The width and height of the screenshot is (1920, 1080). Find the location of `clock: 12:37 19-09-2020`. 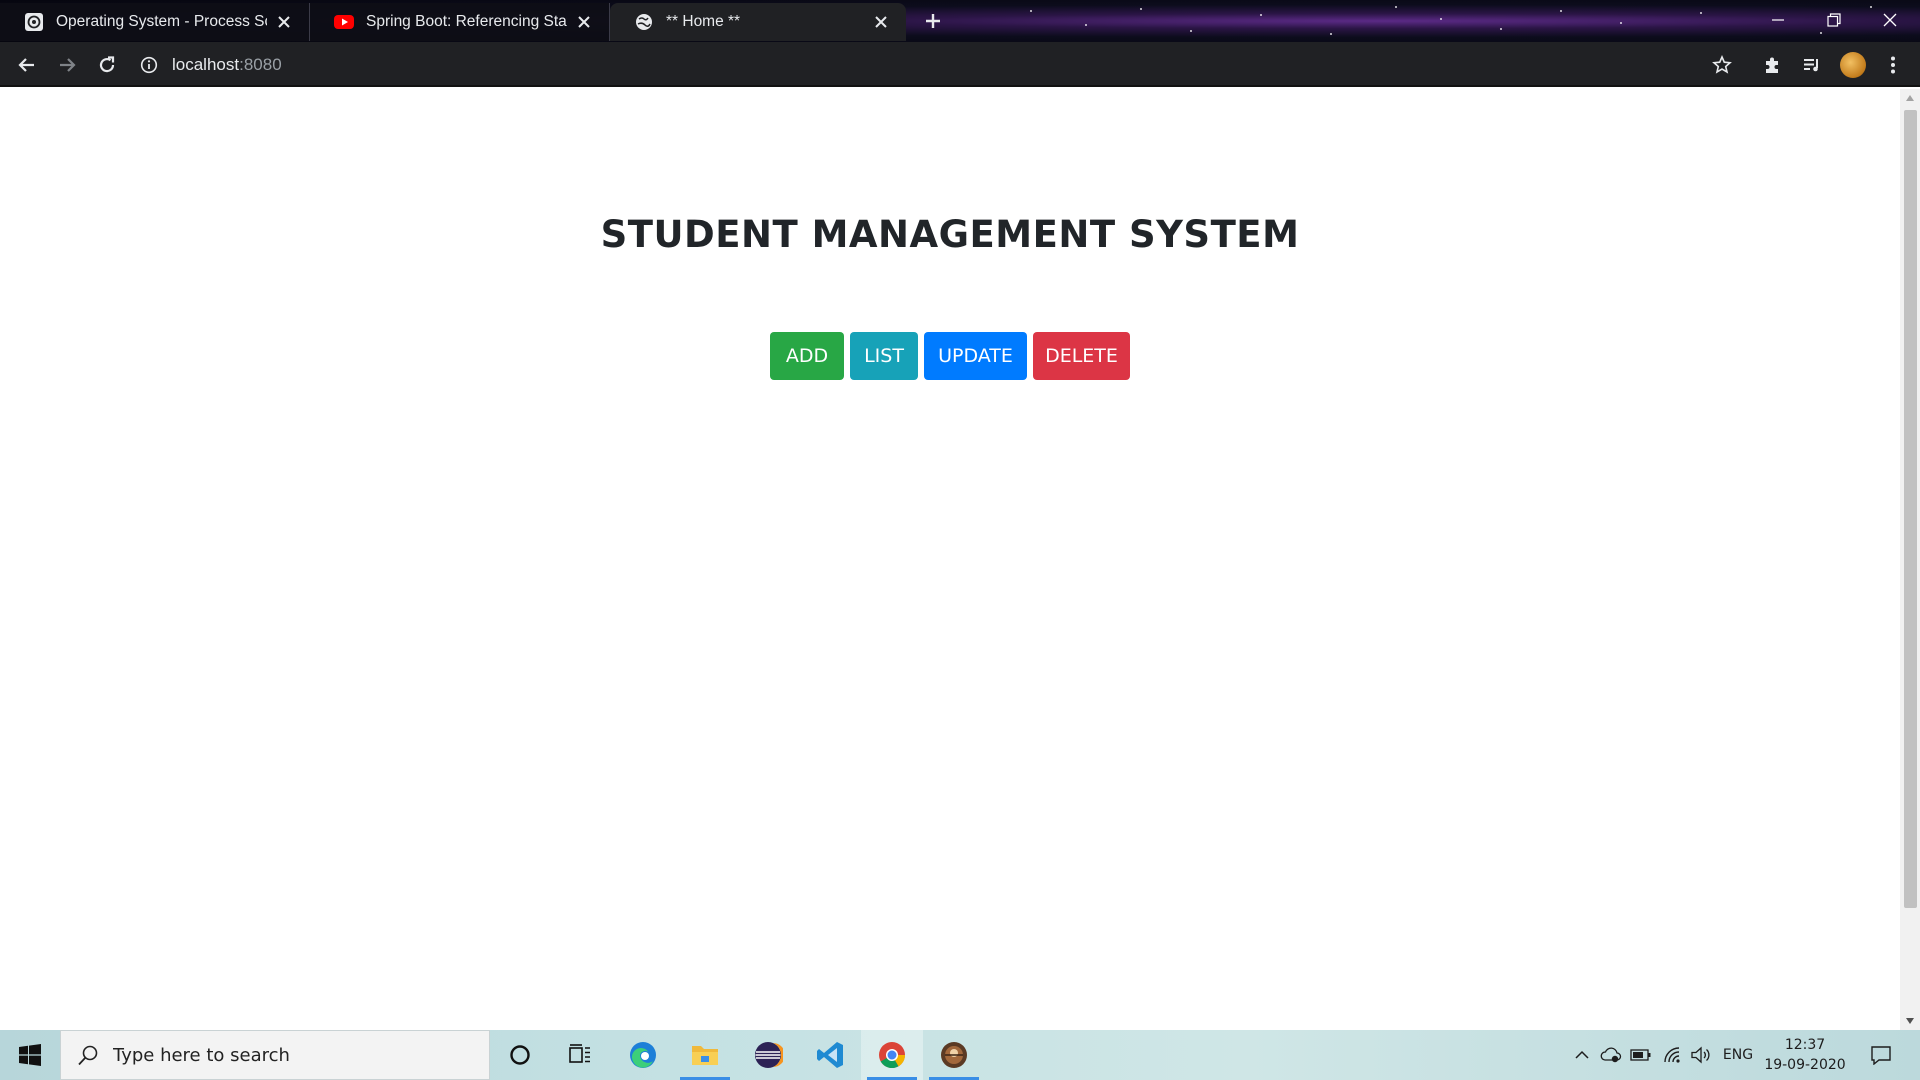

clock: 12:37 19-09-2020 is located at coordinates (1805, 1055).